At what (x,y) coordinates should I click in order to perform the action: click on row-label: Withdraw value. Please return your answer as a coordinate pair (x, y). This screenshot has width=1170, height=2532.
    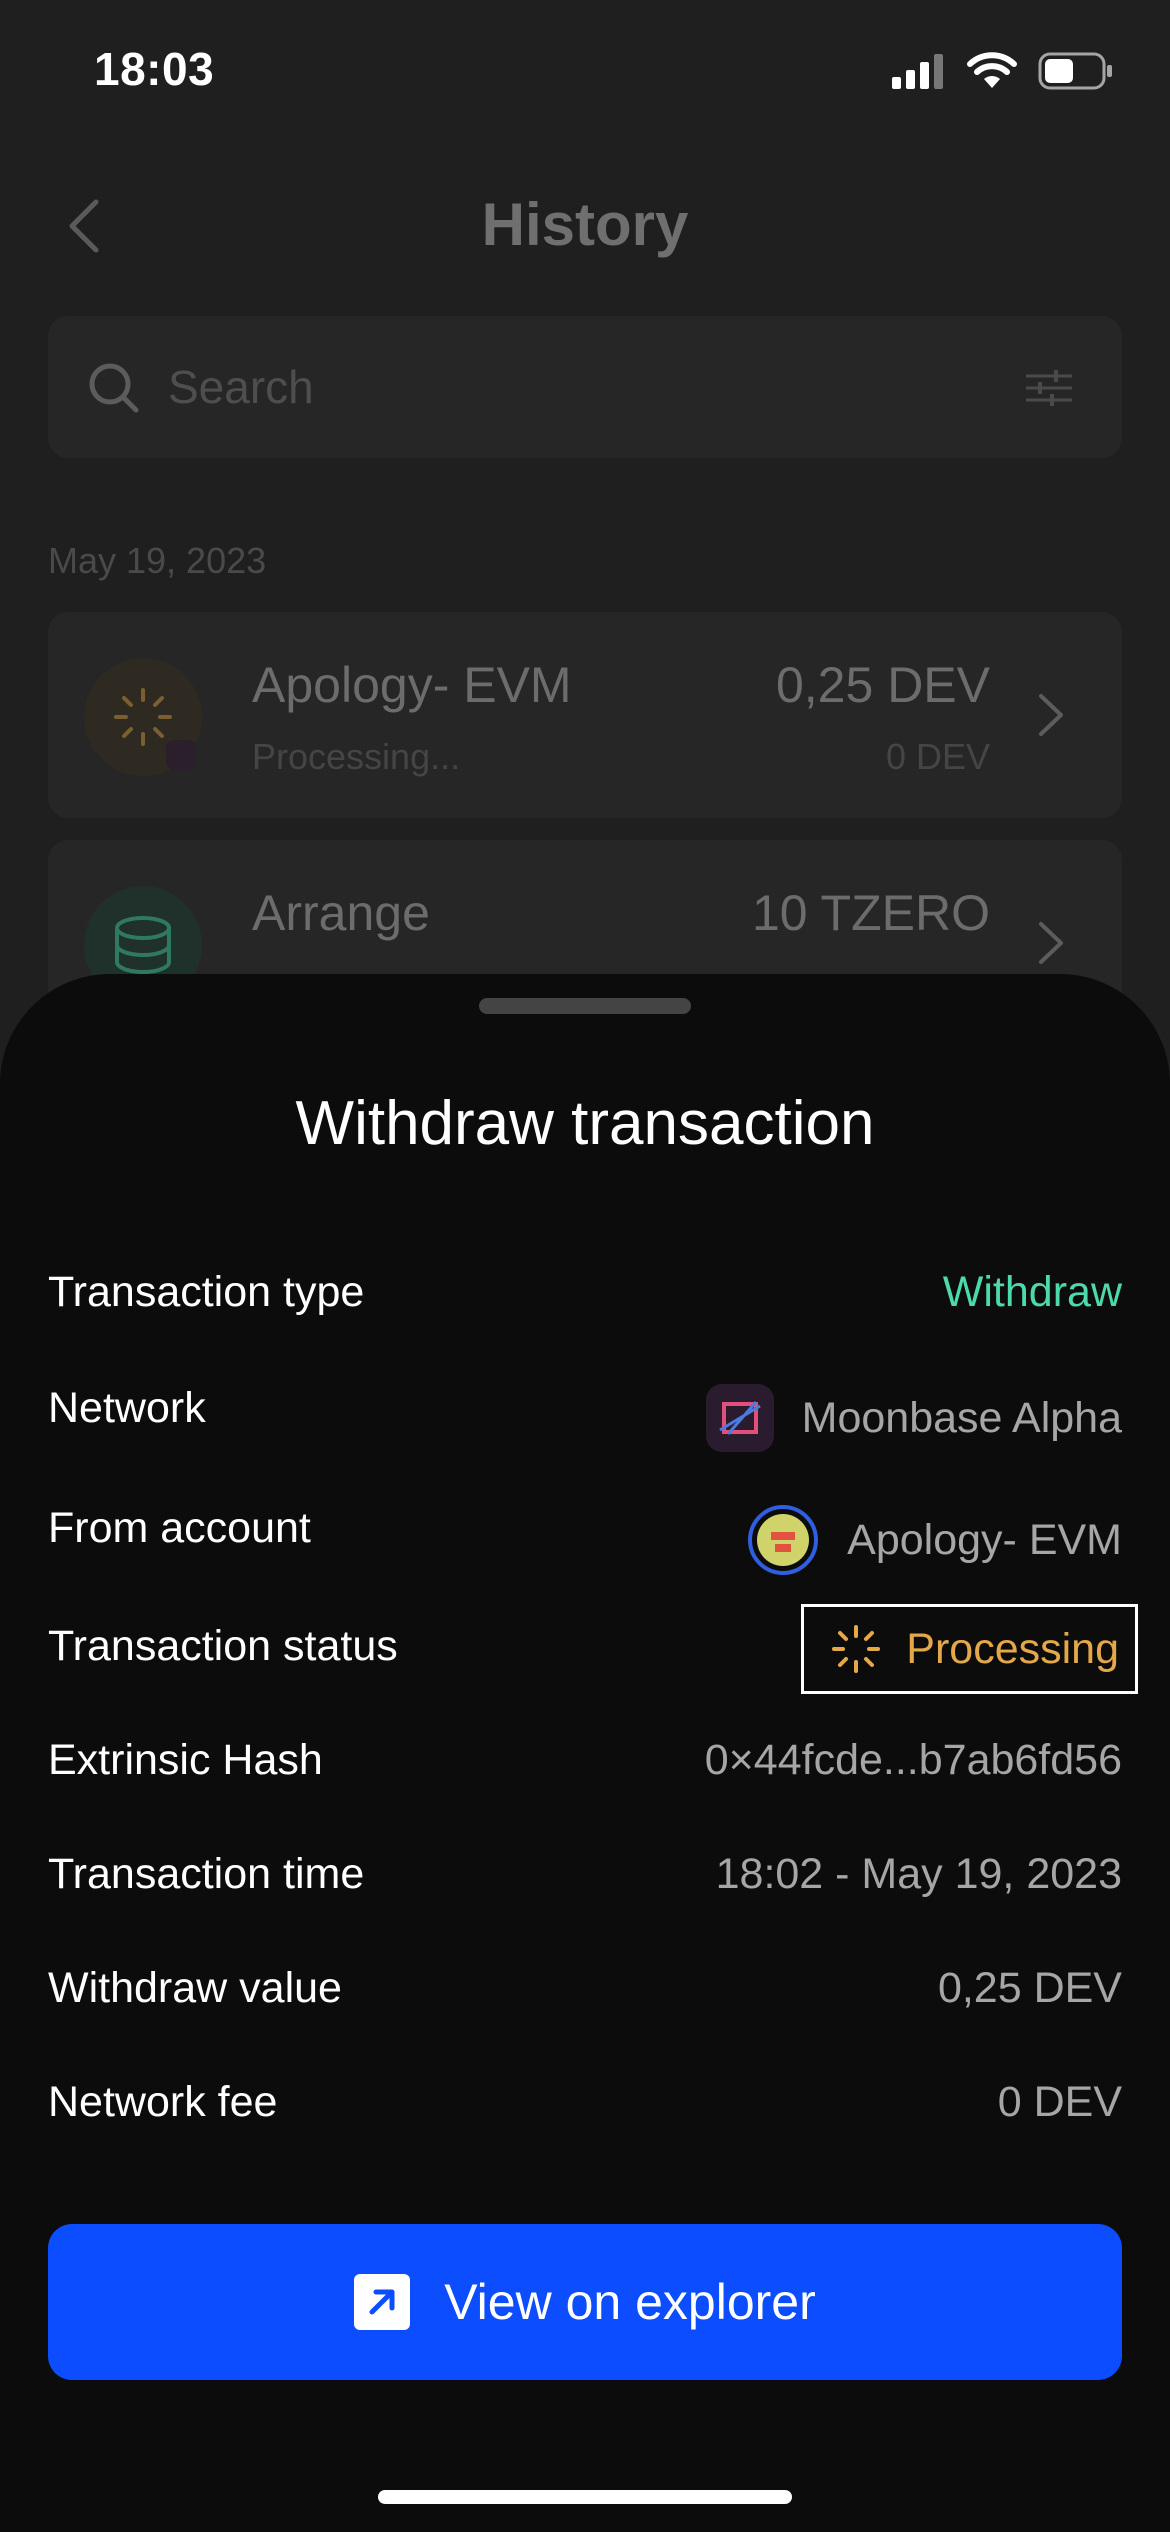
    Looking at the image, I should click on (195, 1988).